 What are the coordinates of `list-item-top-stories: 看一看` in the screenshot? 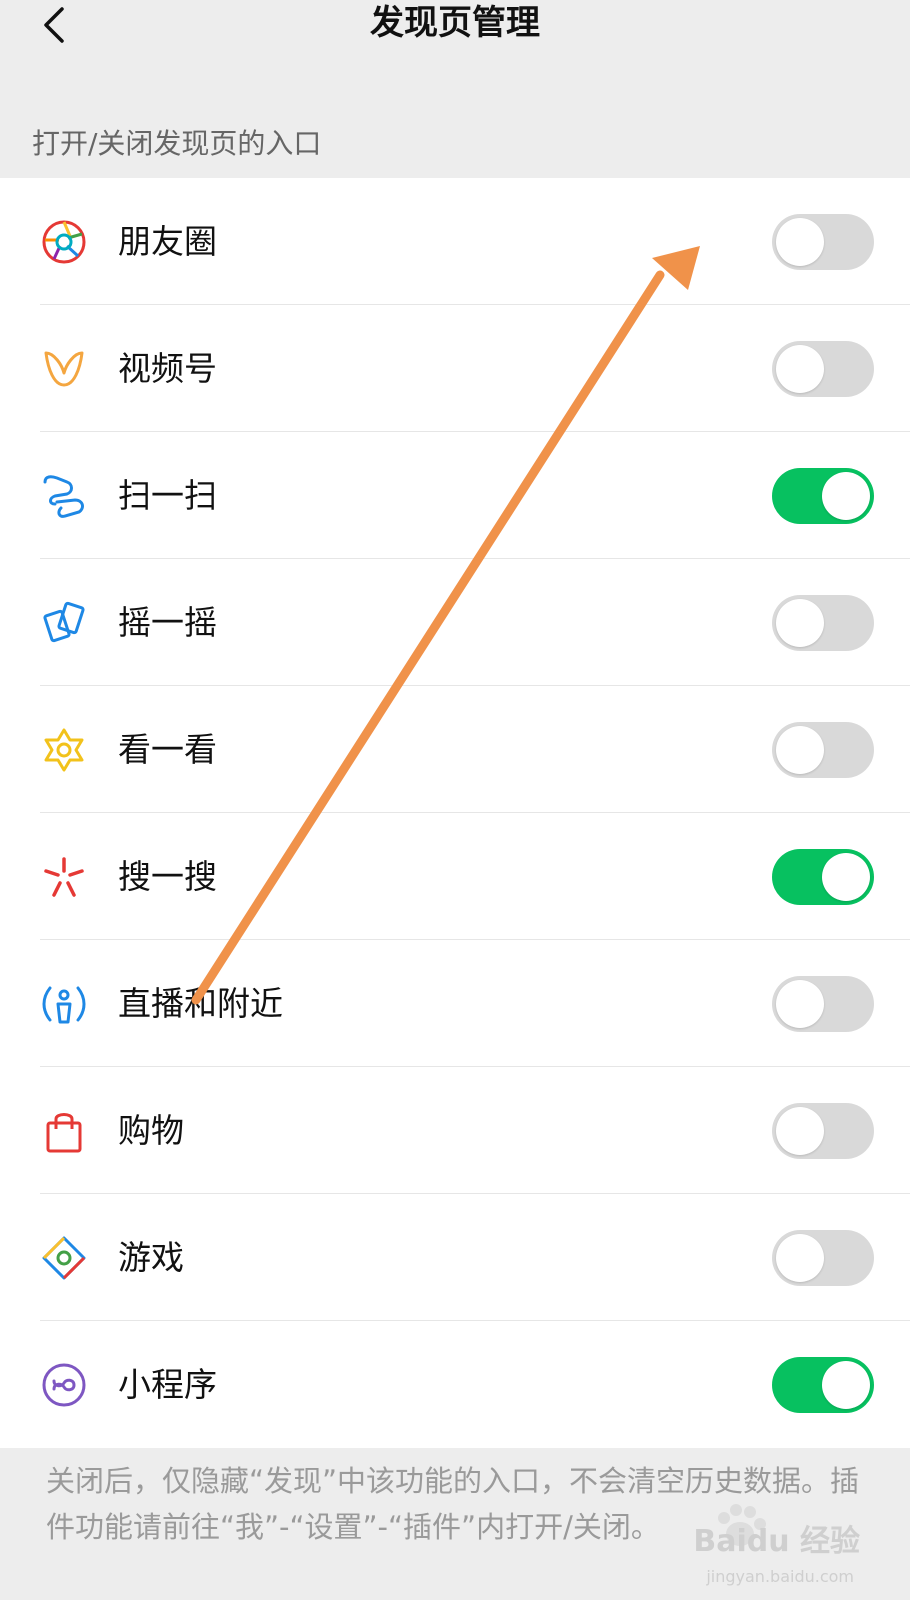 It's located at (455, 749).